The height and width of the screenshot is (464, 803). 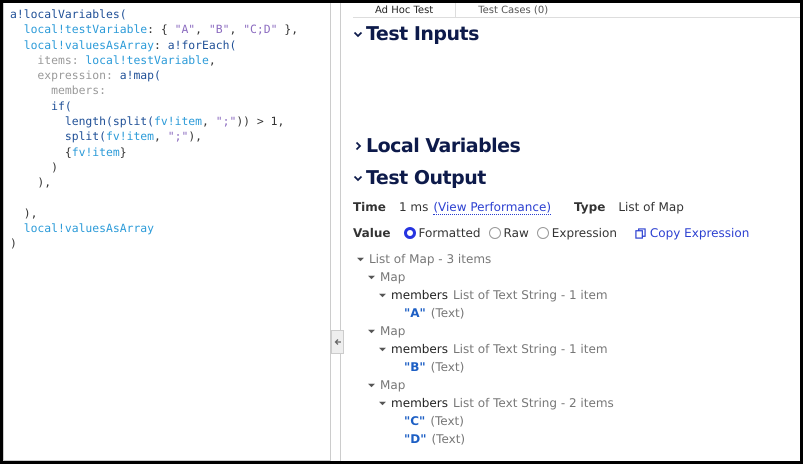 What do you see at coordinates (99, 76) in the screenshot?
I see `code-line: expression: a!map(` at bounding box center [99, 76].